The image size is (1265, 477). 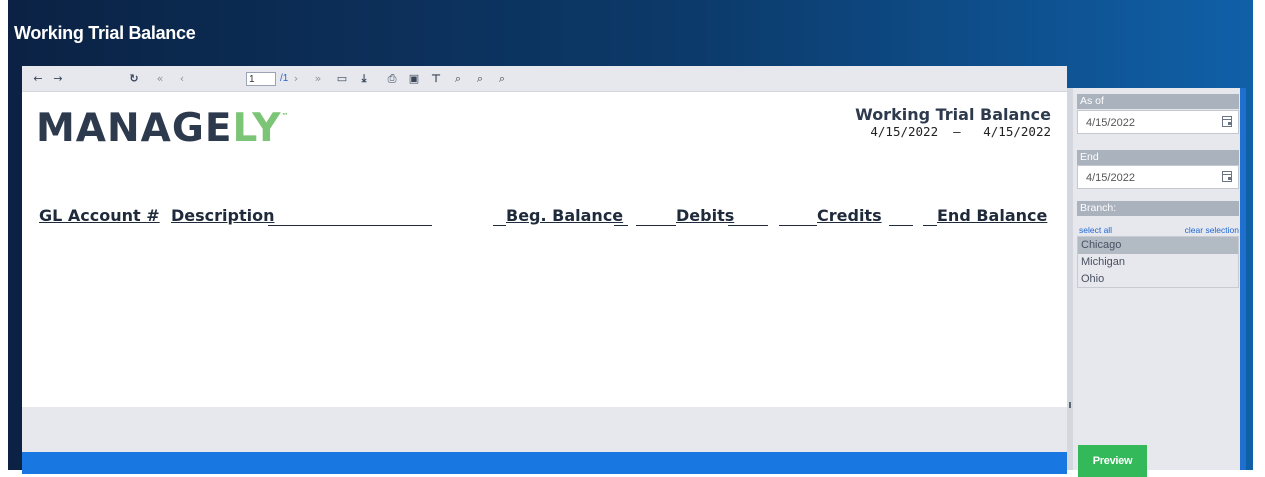 What do you see at coordinates (1110, 178) in the screenshot?
I see `end-date-value: 4/15/2022` at bounding box center [1110, 178].